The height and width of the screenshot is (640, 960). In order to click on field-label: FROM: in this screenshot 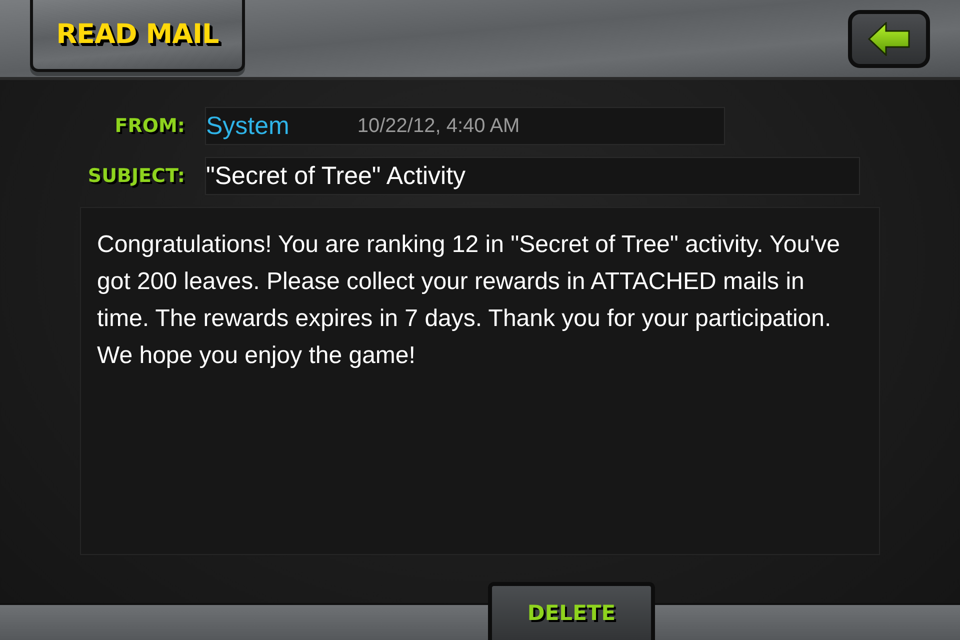, I will do `click(149, 126)`.